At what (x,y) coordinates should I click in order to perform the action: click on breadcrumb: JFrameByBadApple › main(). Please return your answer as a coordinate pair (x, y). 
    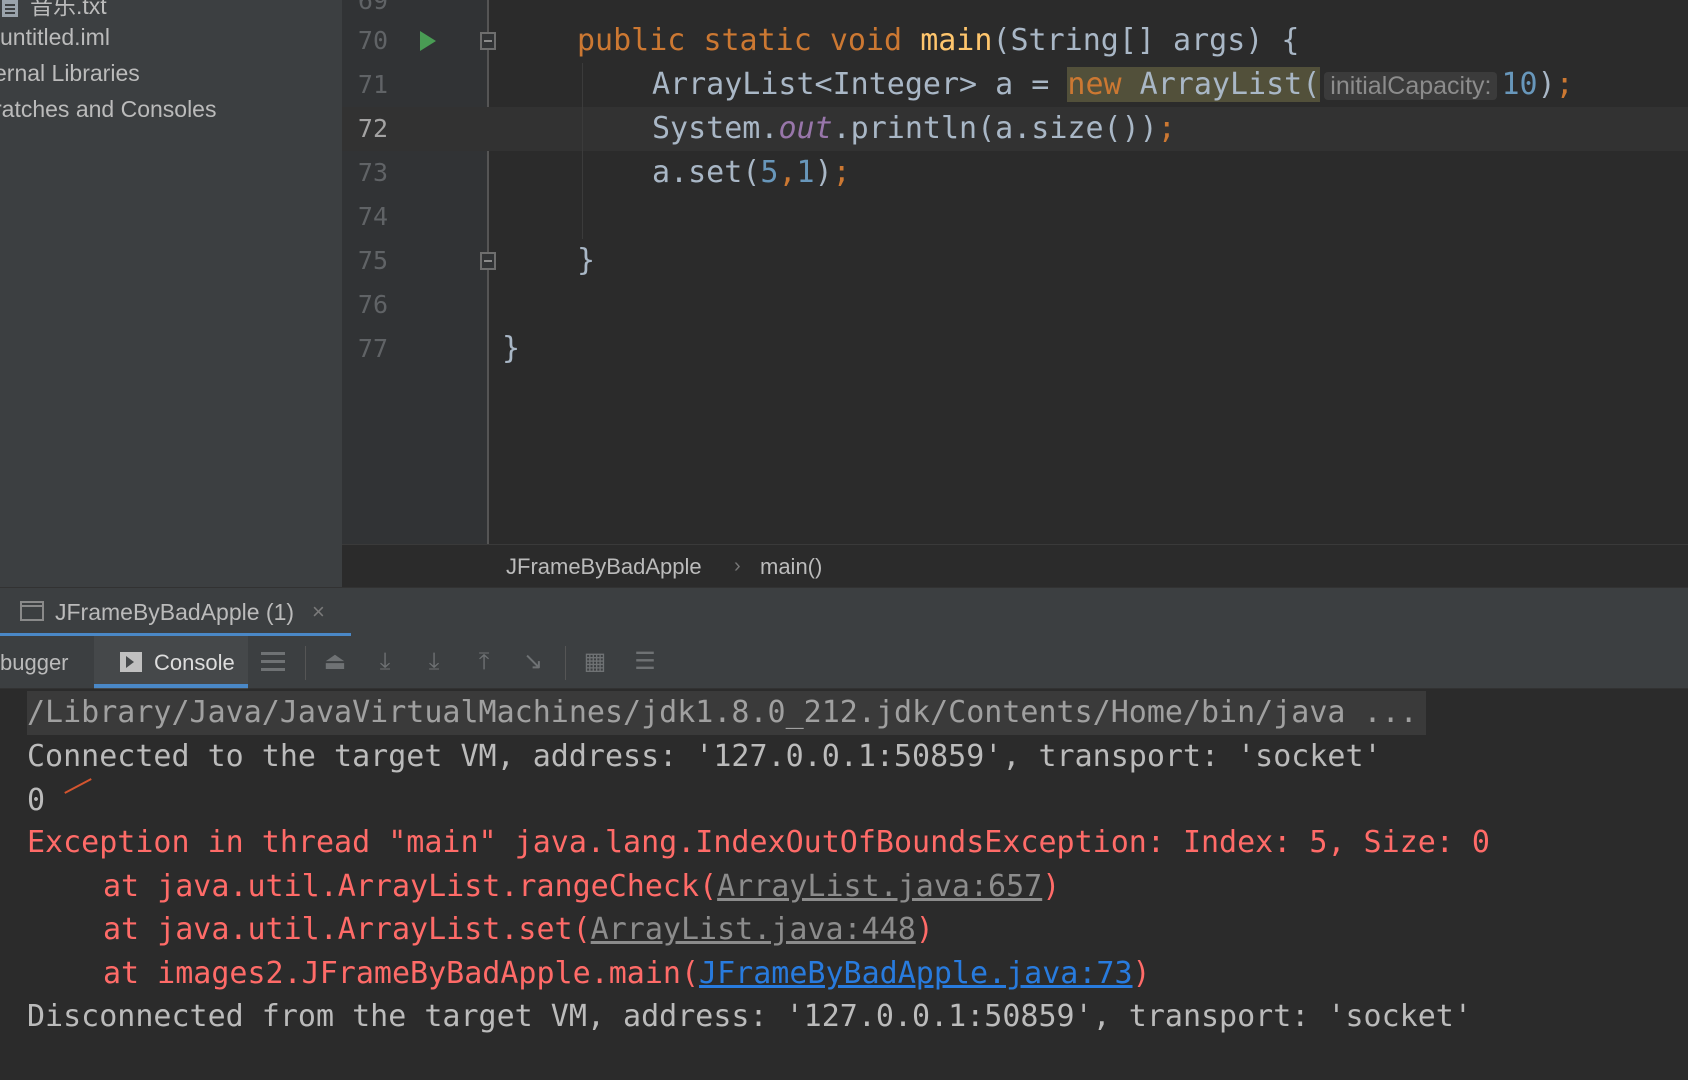
    Looking at the image, I should click on (1015, 565).